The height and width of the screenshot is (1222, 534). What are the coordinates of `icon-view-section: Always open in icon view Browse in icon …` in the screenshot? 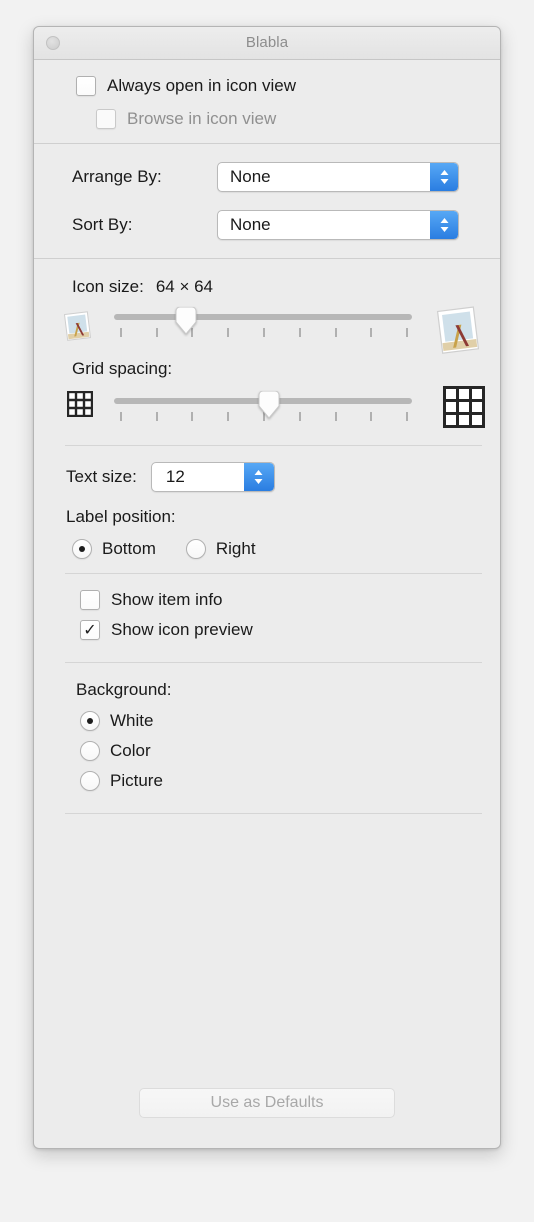 It's located at (267, 101).